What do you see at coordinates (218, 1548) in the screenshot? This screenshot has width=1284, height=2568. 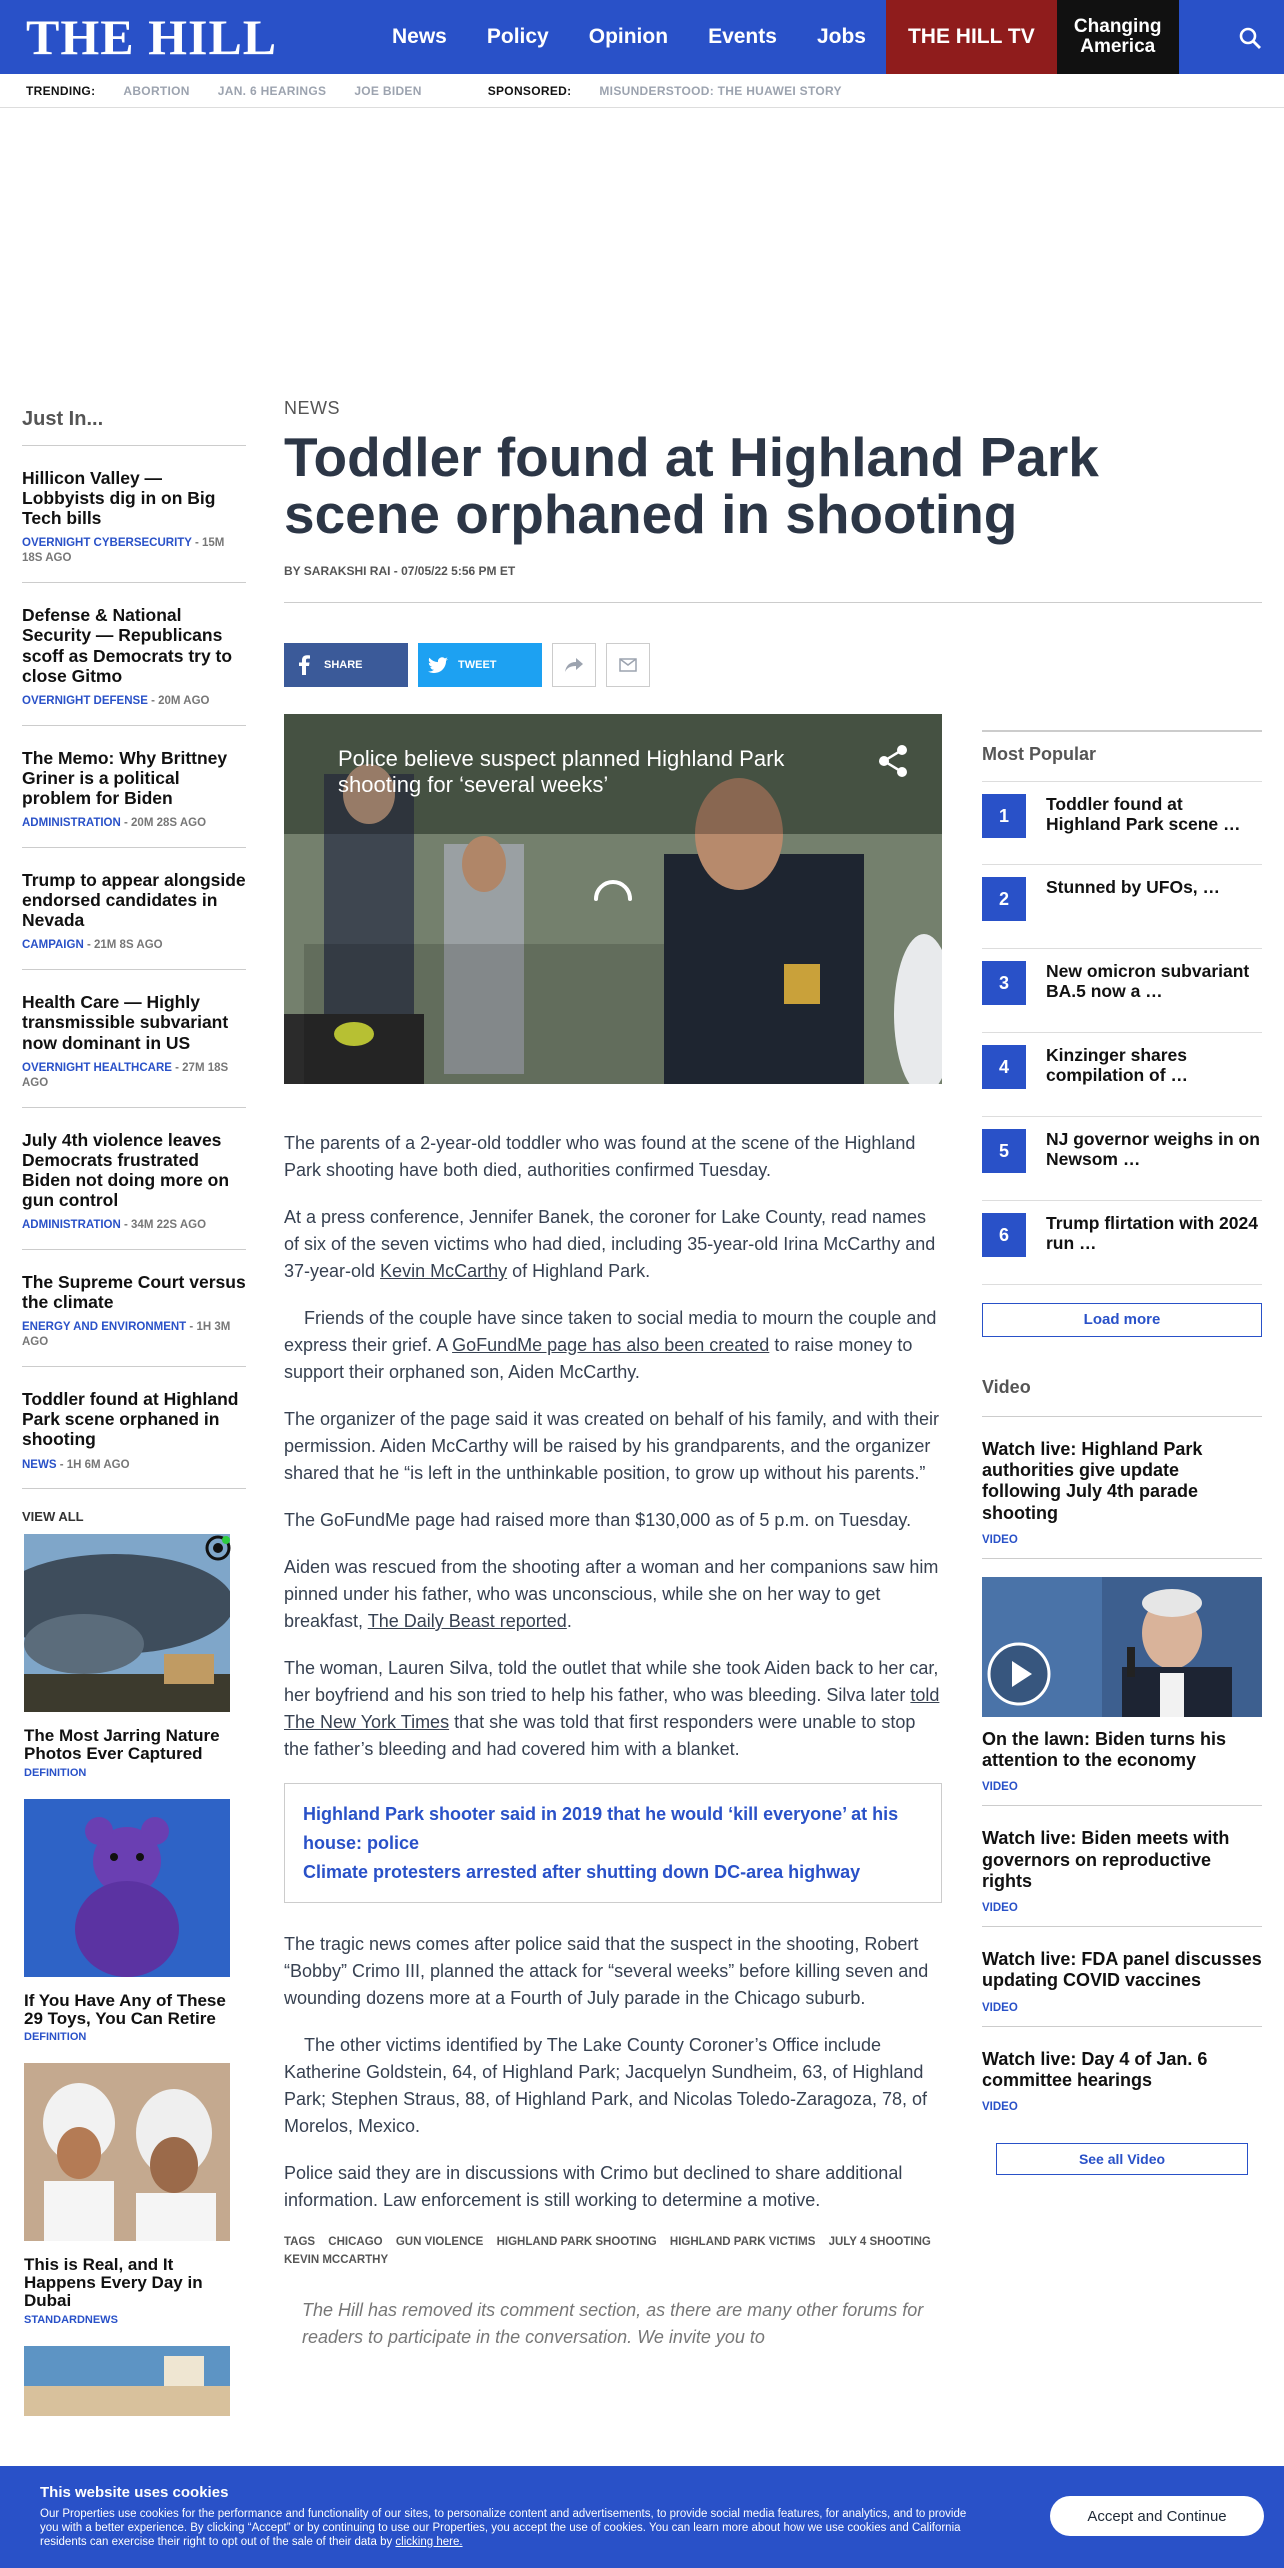 I see `ad-network-icon` at bounding box center [218, 1548].